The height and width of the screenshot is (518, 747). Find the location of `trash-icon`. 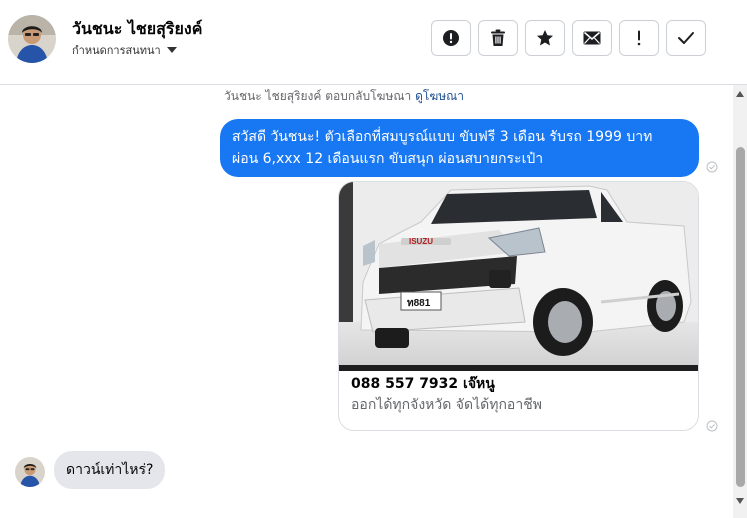

trash-icon is located at coordinates (498, 37).